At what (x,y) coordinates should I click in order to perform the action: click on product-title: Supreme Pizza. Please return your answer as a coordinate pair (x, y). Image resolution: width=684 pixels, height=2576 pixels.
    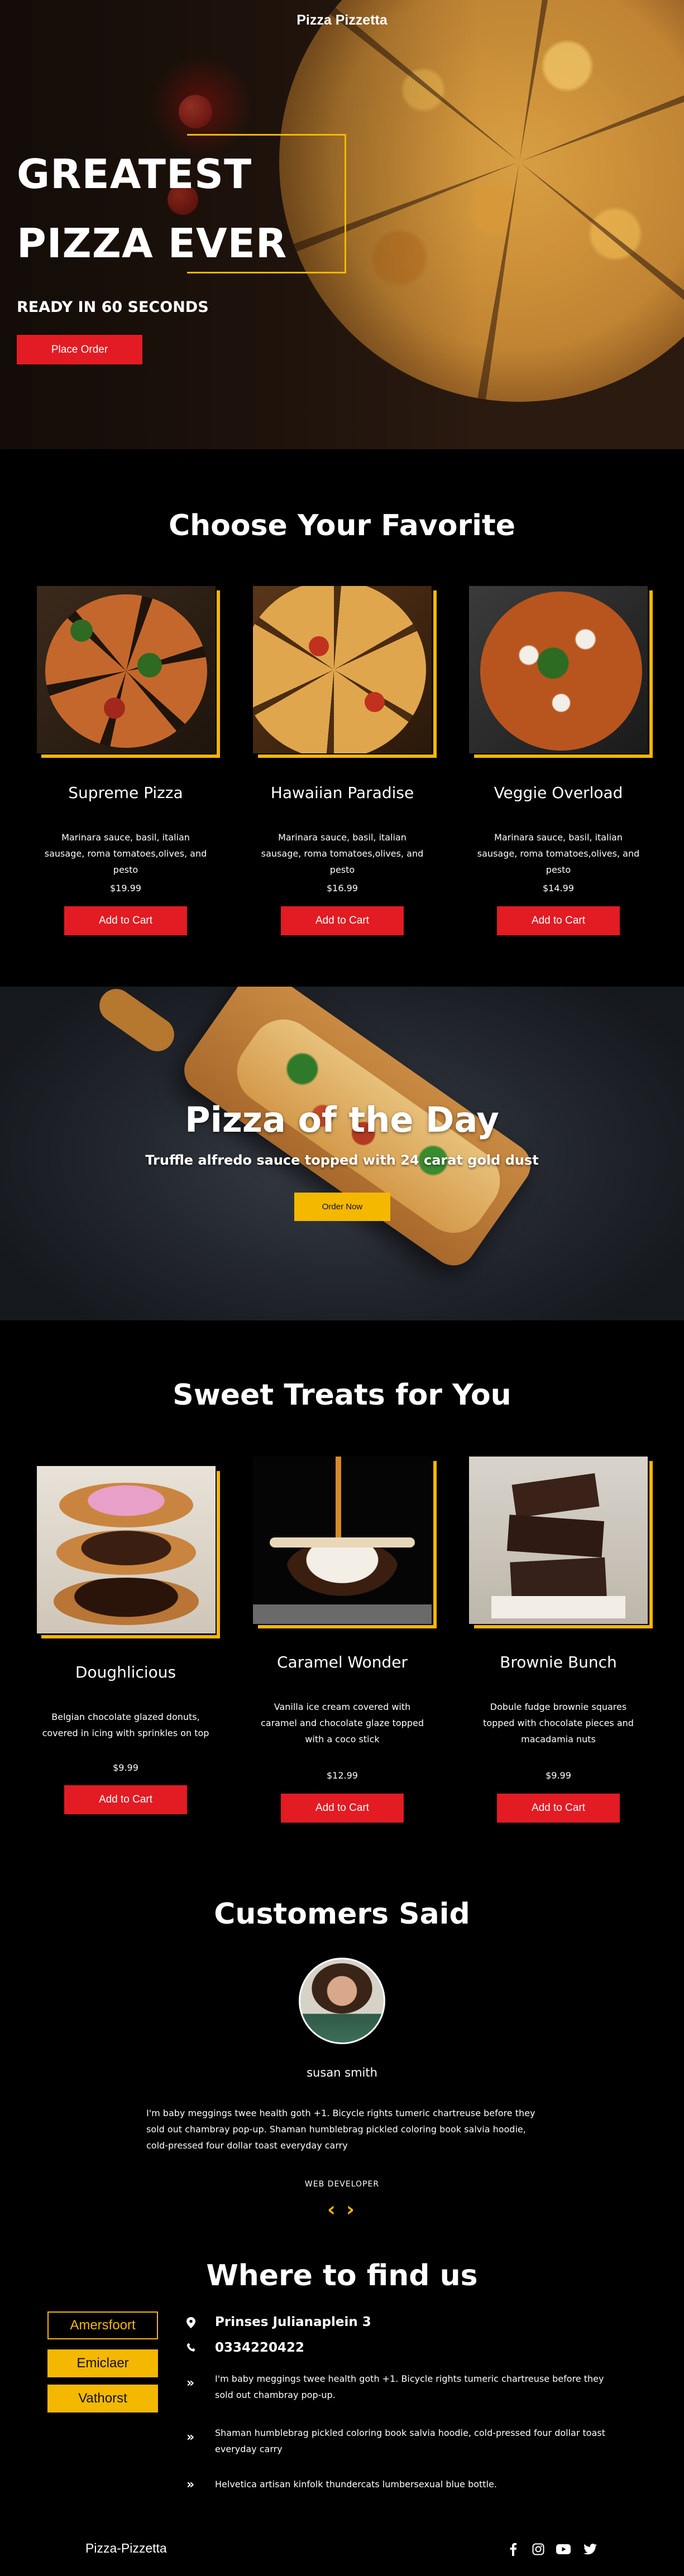
    Looking at the image, I should click on (126, 793).